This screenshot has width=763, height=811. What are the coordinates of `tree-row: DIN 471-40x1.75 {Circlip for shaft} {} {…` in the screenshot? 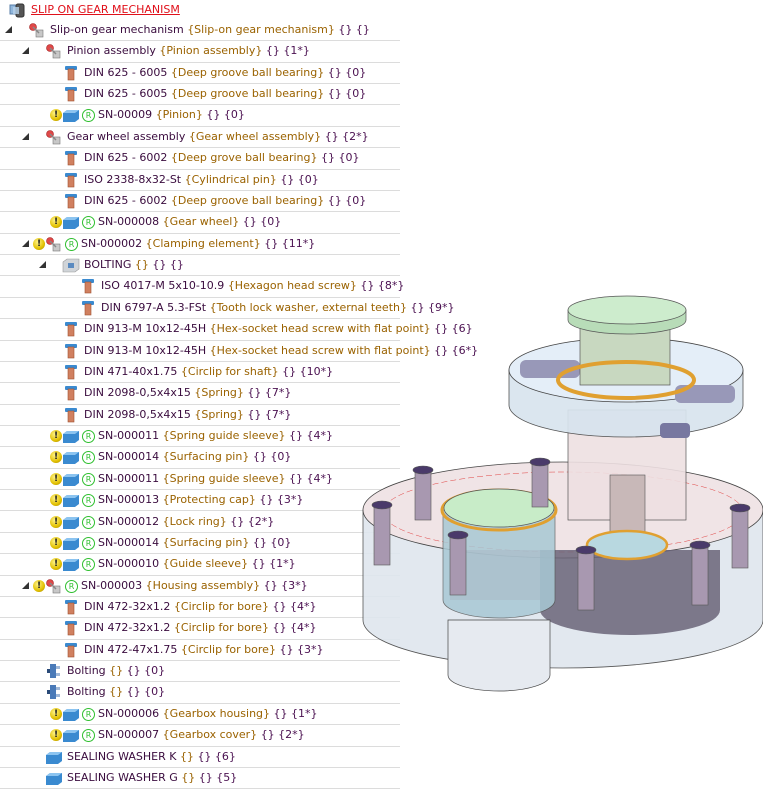 It's located at (200, 373).